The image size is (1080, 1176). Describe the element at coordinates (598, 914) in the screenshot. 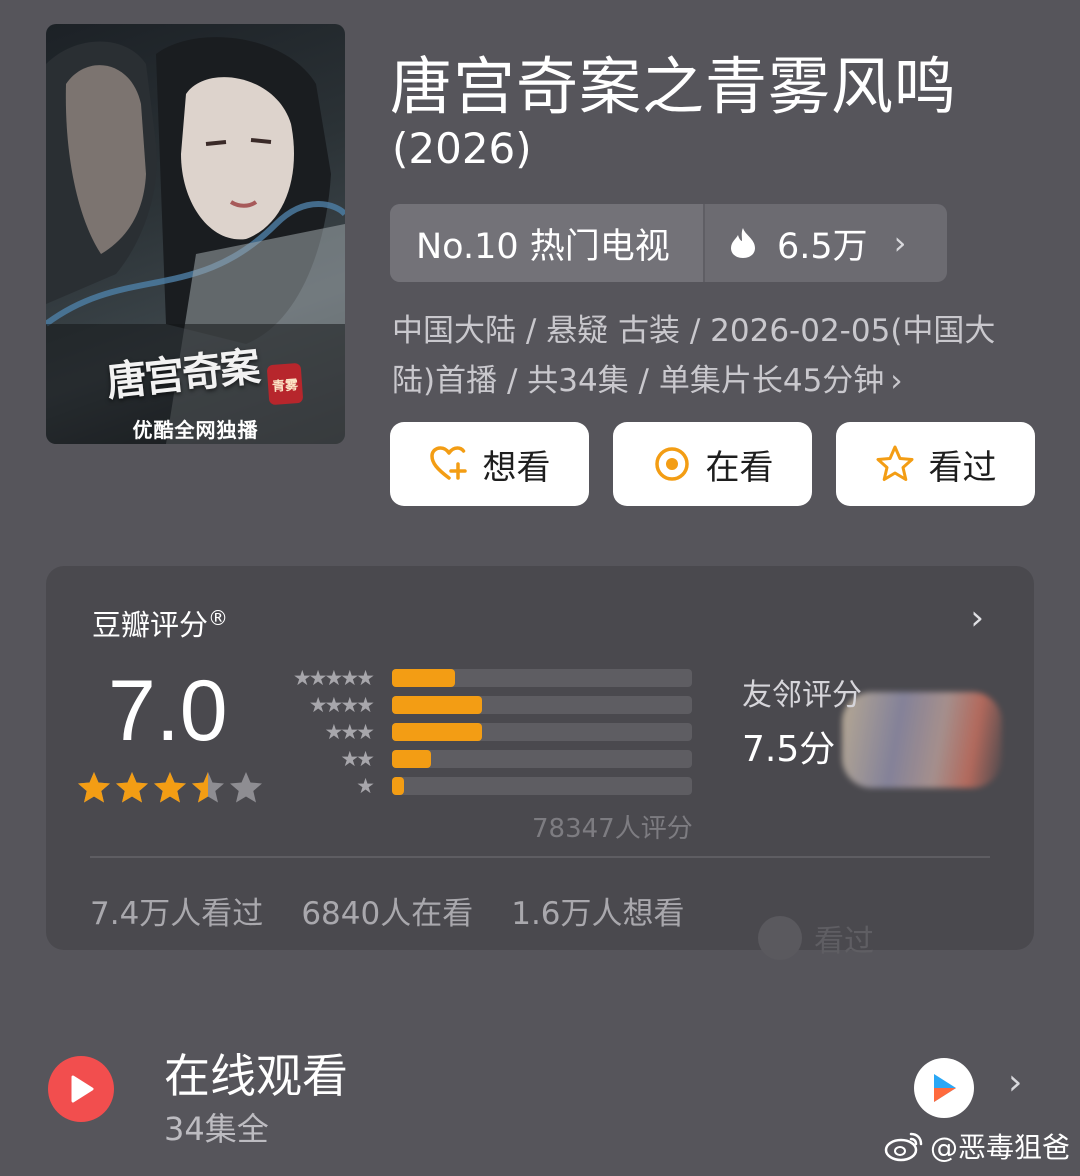

I see `want-count: 1.6万人想看` at that location.